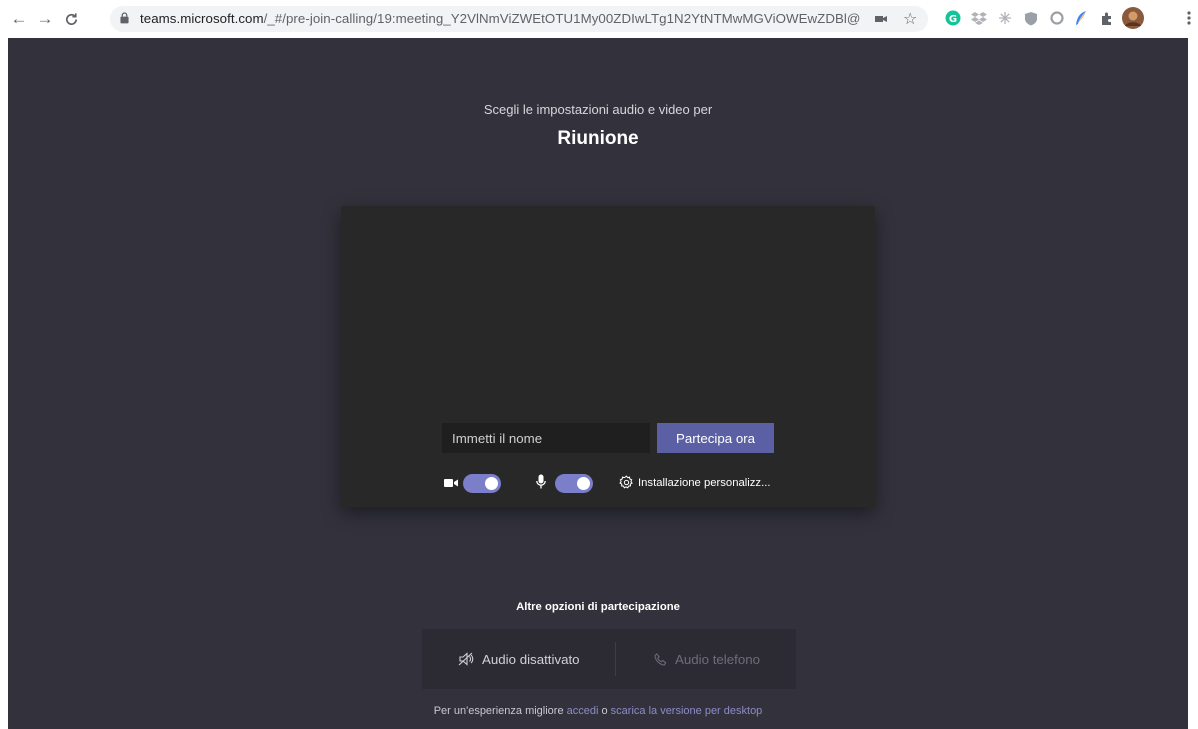 Image resolution: width=1198 pixels, height=729 pixels. What do you see at coordinates (598, 607) in the screenshot?
I see `other-options-title: Altre opzioni di partecipazione` at bounding box center [598, 607].